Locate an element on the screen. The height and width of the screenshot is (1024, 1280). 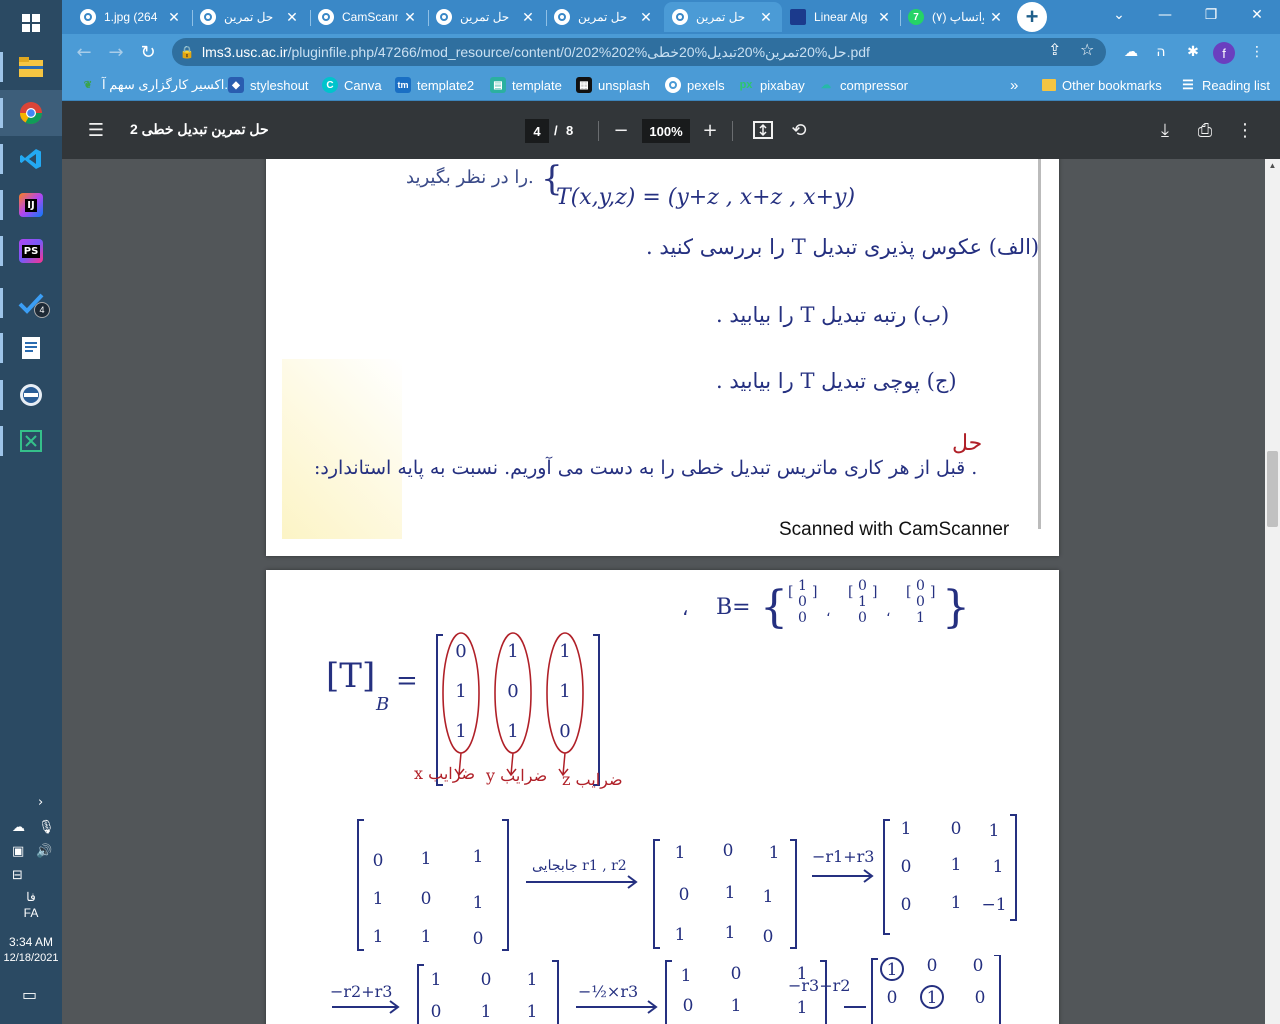
bookmark-pexels: pexels is located at coordinates (695, 85).